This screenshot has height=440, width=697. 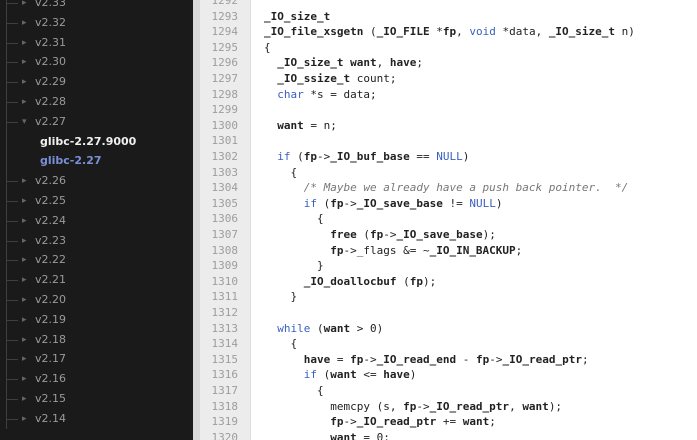 What do you see at coordinates (448, 313) in the screenshot?
I see `code-line: 1312` at bounding box center [448, 313].